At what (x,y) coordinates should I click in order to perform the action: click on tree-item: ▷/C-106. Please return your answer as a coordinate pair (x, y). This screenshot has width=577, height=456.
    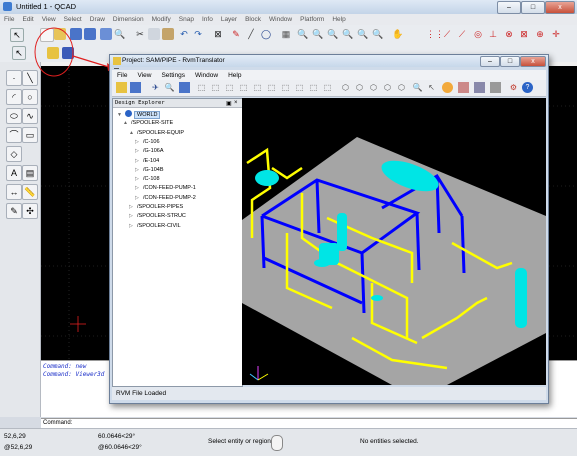
    Looking at the image, I should click on (147, 142).